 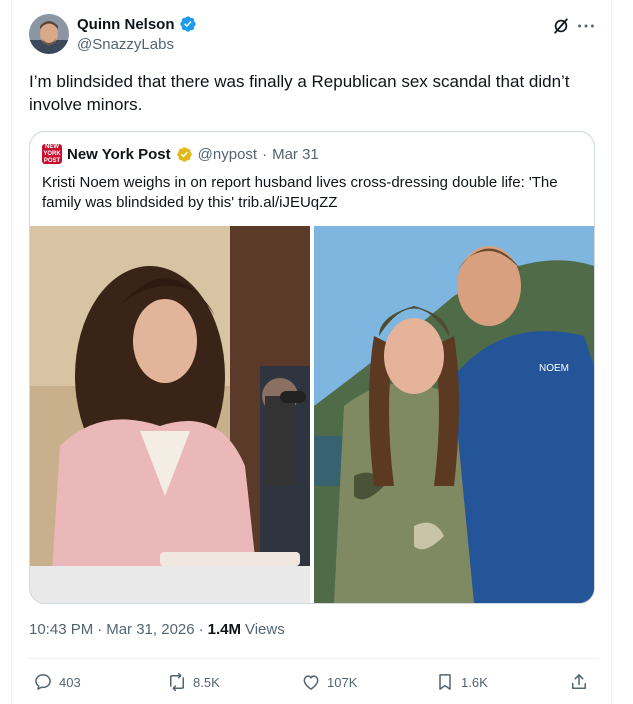 I want to click on bookmark-button: 1.6K, so click(x=461, y=682).